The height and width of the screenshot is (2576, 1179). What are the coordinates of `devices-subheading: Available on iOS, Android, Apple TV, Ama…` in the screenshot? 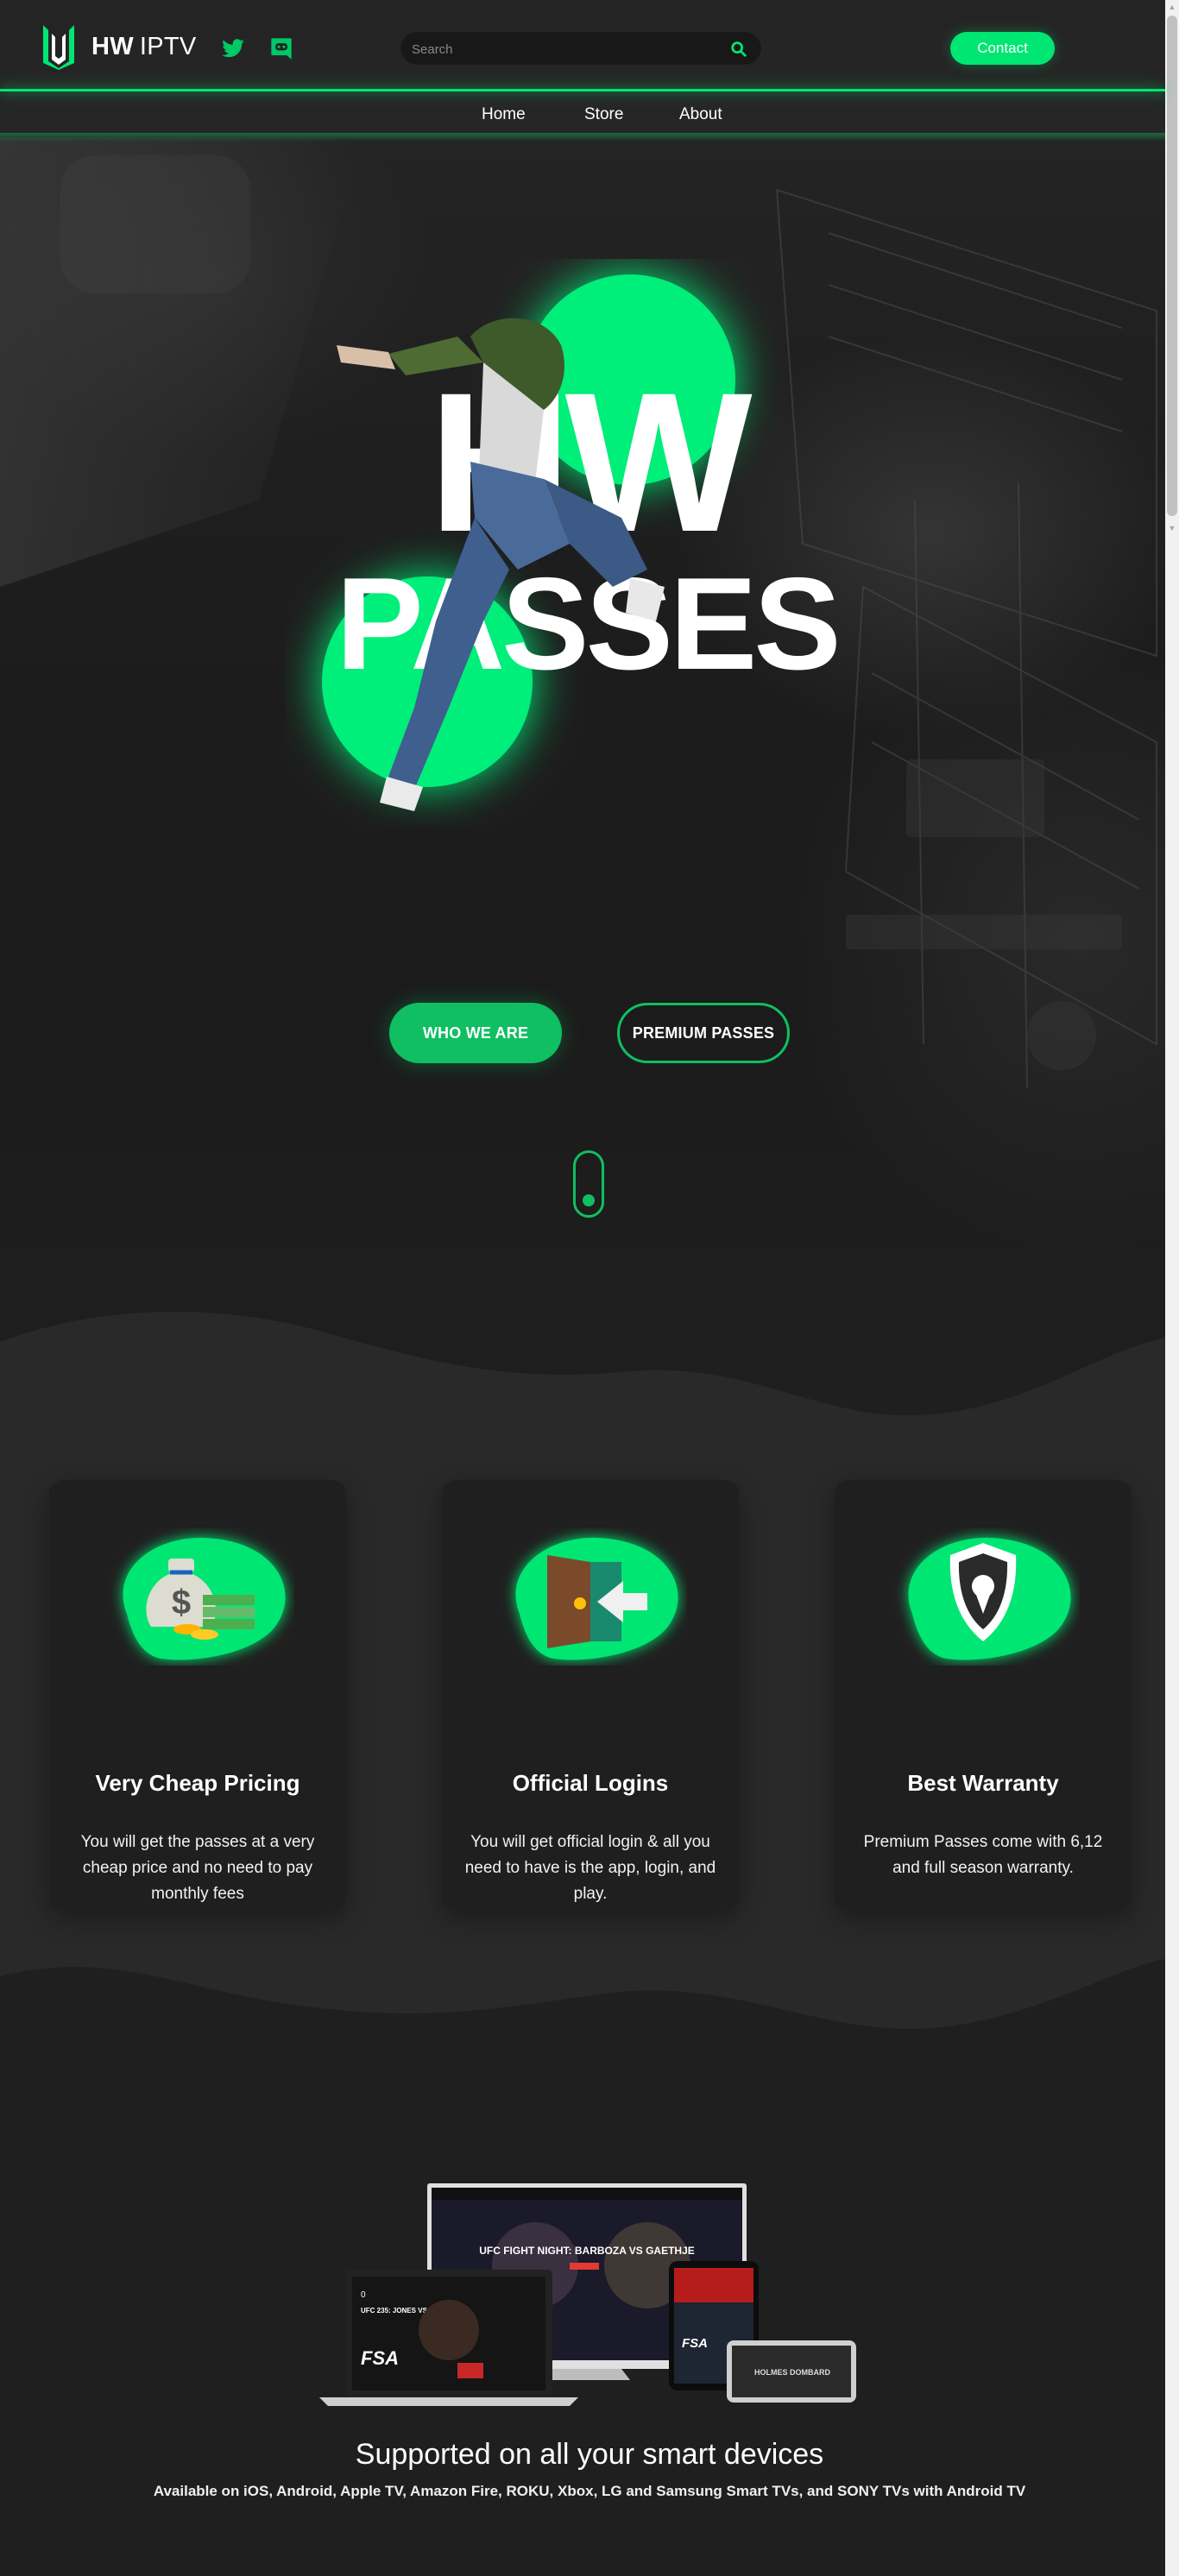 It's located at (589, 2491).